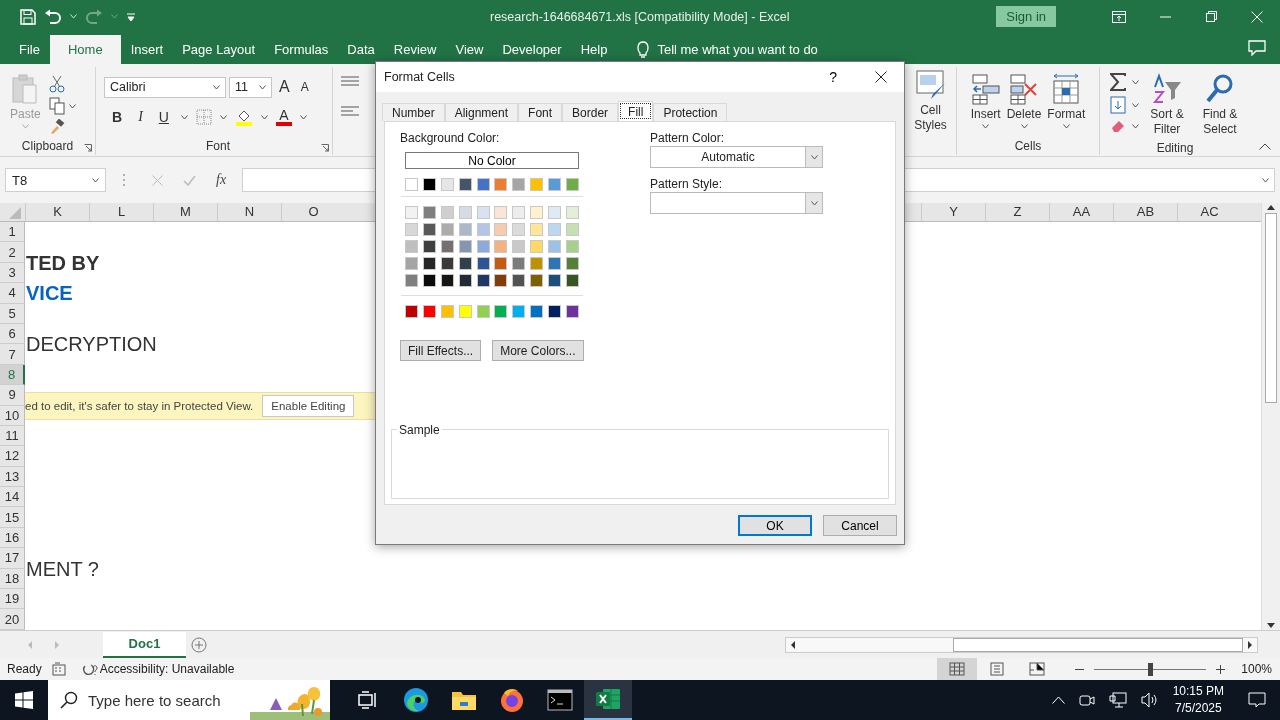  I want to click on field-label: Pattern Color:, so click(688, 138).